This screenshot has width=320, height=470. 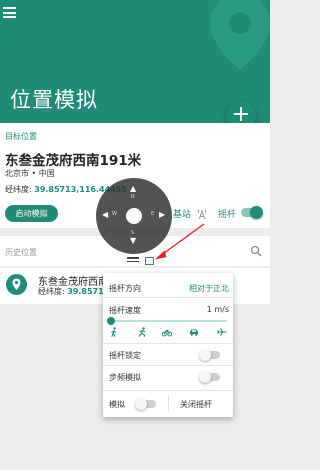 What do you see at coordinates (133, 240) in the screenshot?
I see `joystick-down-arrow: ▼` at bounding box center [133, 240].